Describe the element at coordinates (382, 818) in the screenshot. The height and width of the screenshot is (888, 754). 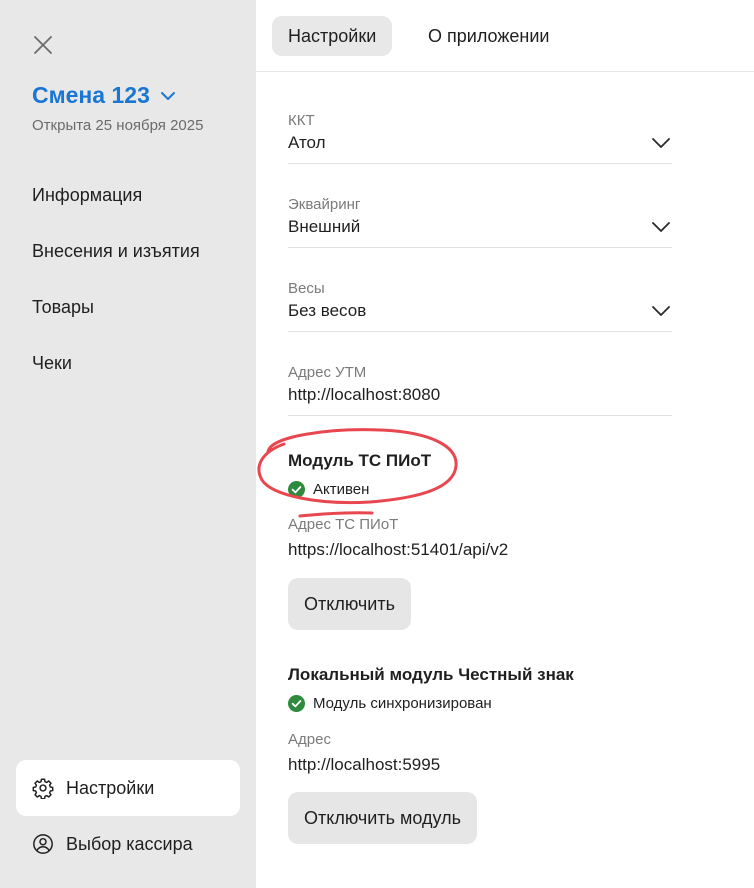
I see `local-module-disable-button: Отключить модуль` at that location.